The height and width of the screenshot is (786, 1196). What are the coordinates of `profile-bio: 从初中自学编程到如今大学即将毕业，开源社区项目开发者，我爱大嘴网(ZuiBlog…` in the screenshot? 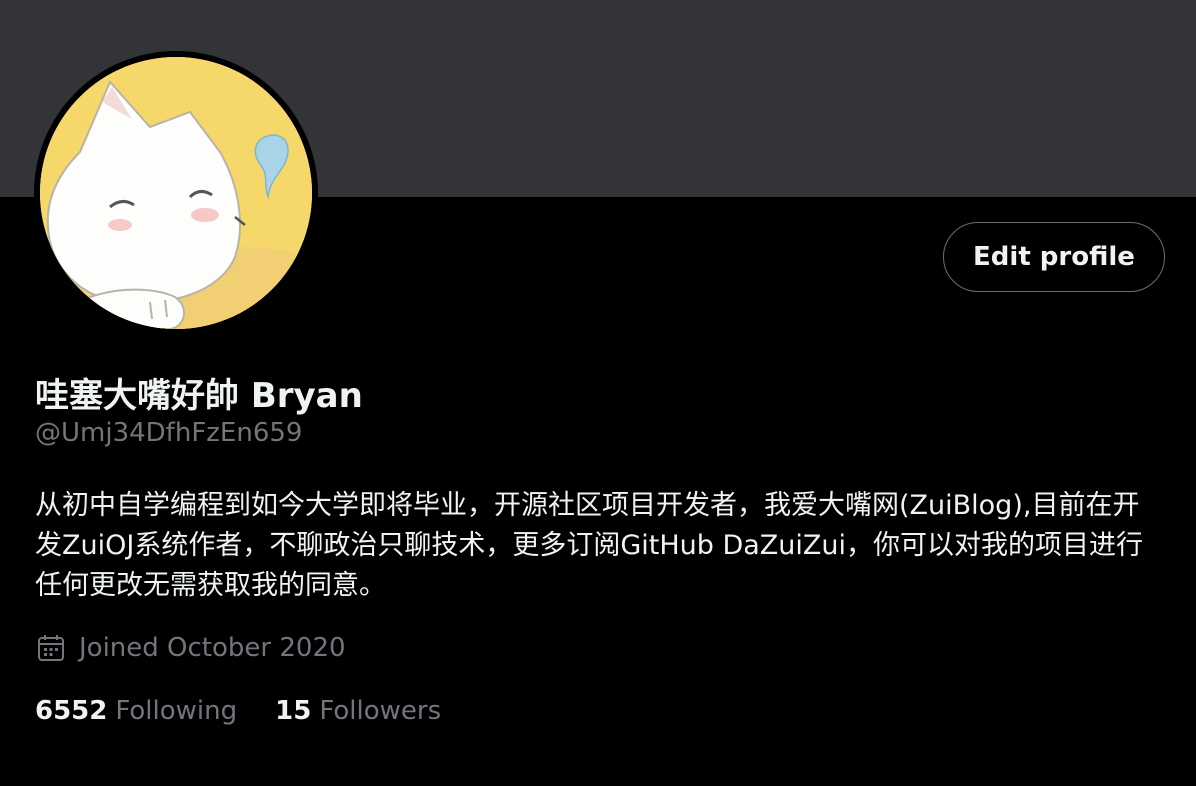 It's located at (589, 545).